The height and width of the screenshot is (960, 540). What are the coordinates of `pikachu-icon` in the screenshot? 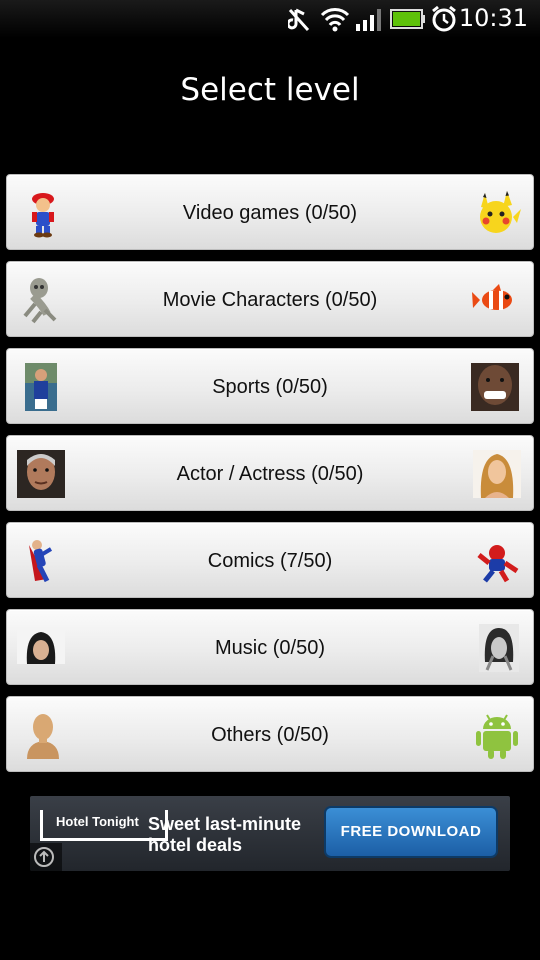 It's located at (497, 213).